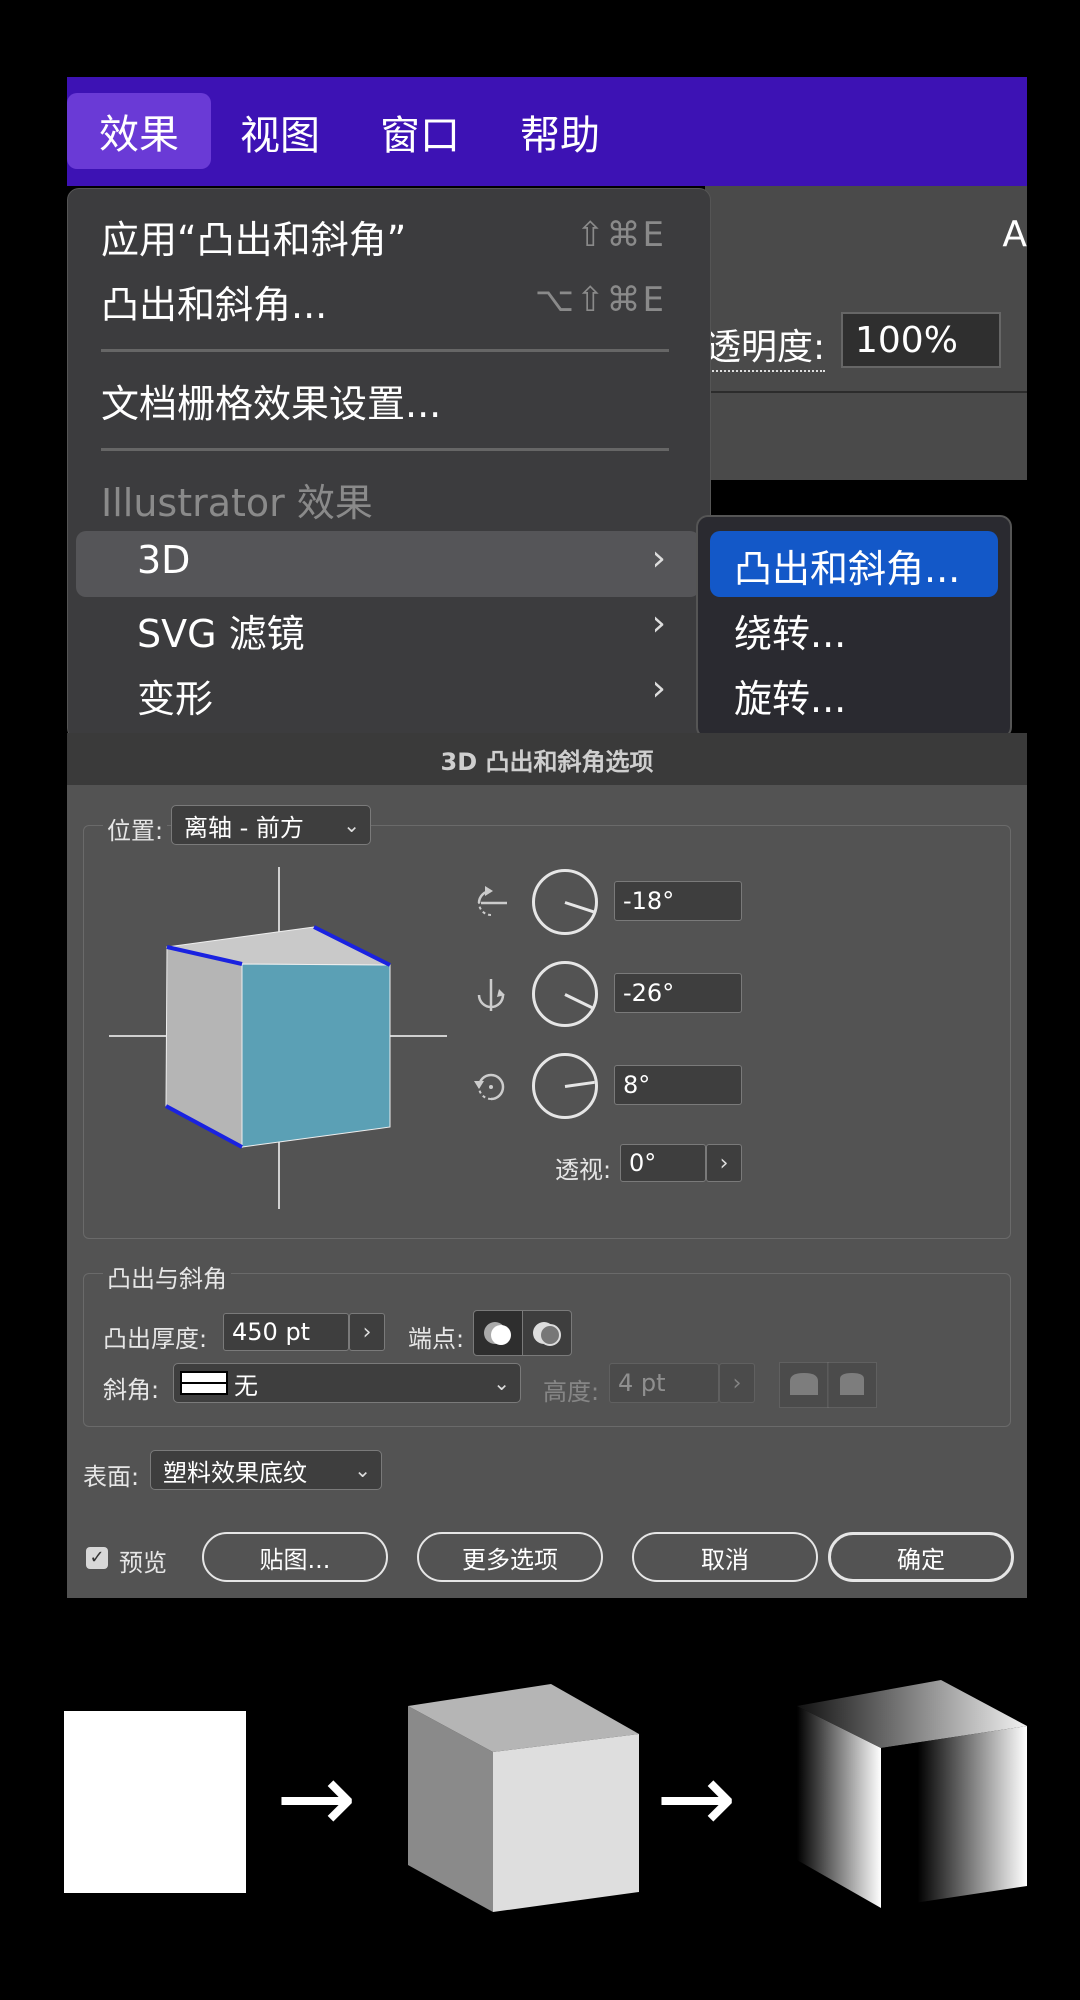 Image resolution: width=1080 pixels, height=2000 pixels. Describe the element at coordinates (155, 1802) in the screenshot. I see `flat-square-shape` at that location.